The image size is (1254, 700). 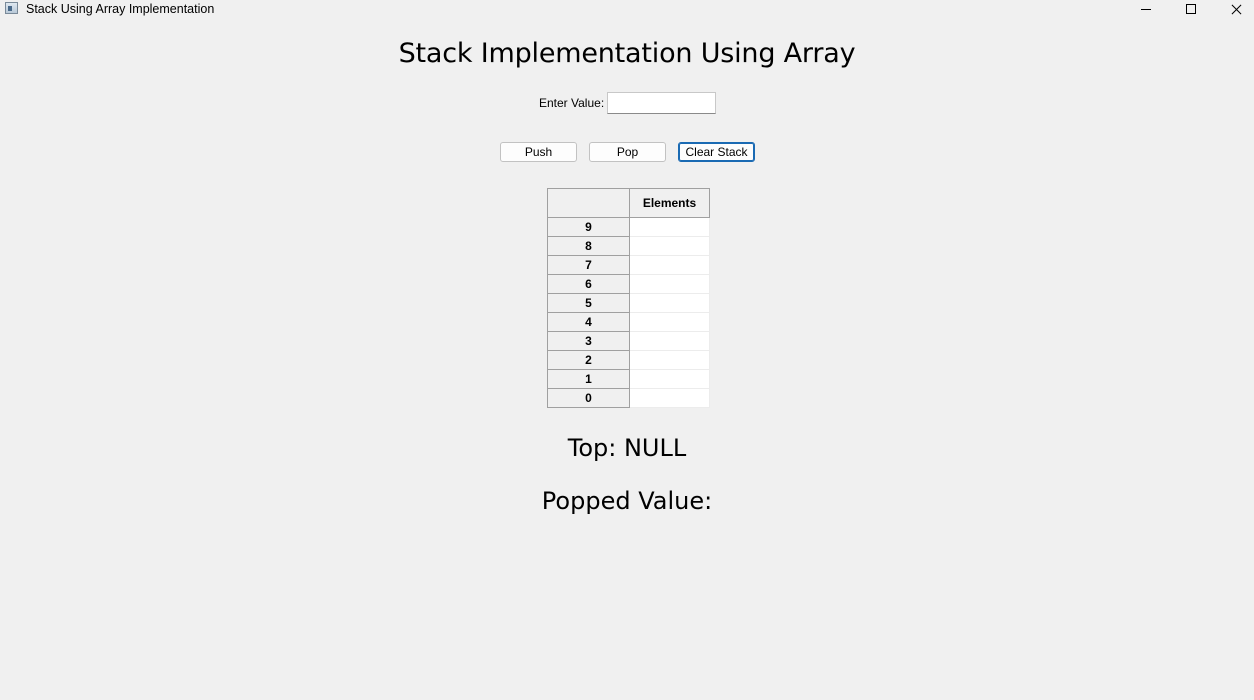 I want to click on minimize-button, so click(x=1146, y=9).